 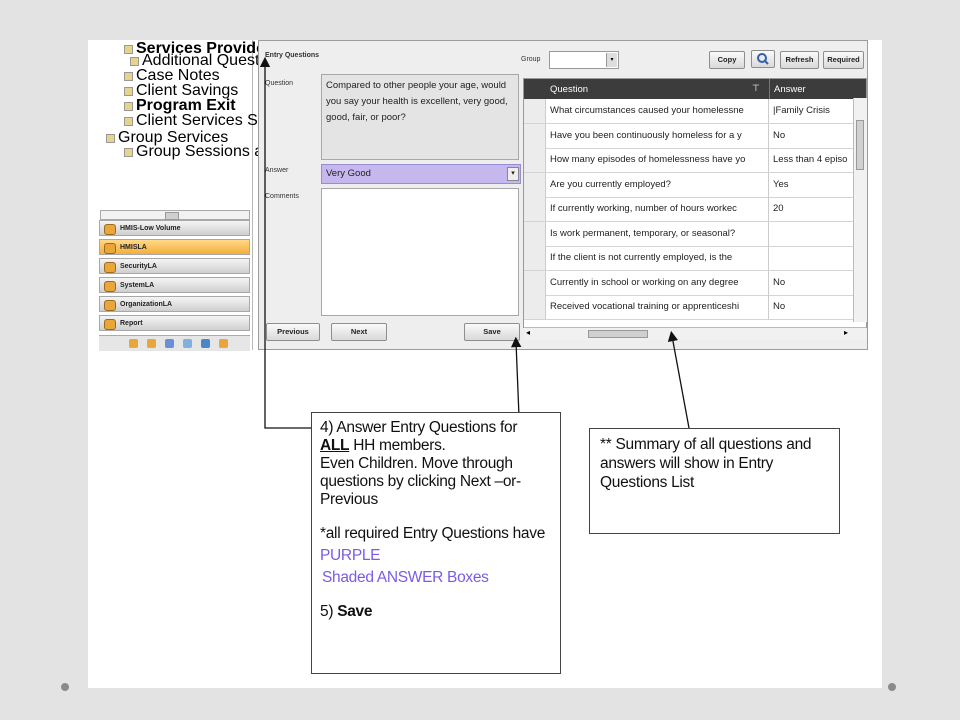 I want to click on callout-line-6: 5) Save, so click(x=436, y=612).